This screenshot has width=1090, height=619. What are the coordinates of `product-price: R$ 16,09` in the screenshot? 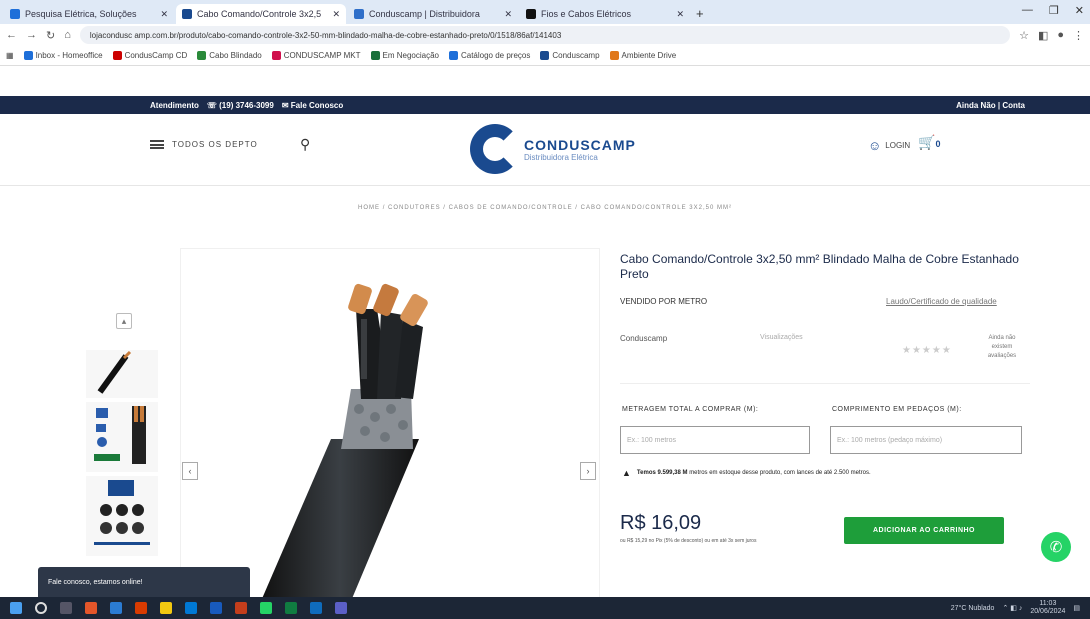 It's located at (661, 523).